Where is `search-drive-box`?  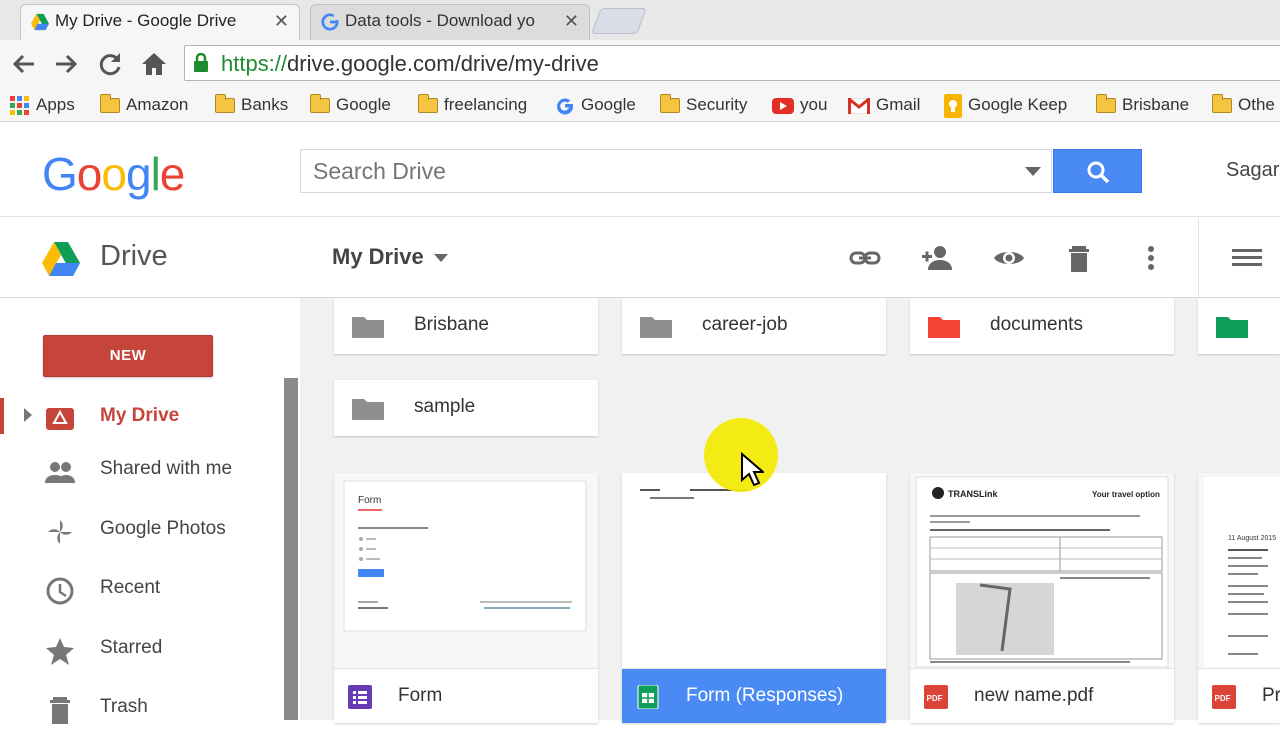
search-drive-box is located at coordinates (676, 171).